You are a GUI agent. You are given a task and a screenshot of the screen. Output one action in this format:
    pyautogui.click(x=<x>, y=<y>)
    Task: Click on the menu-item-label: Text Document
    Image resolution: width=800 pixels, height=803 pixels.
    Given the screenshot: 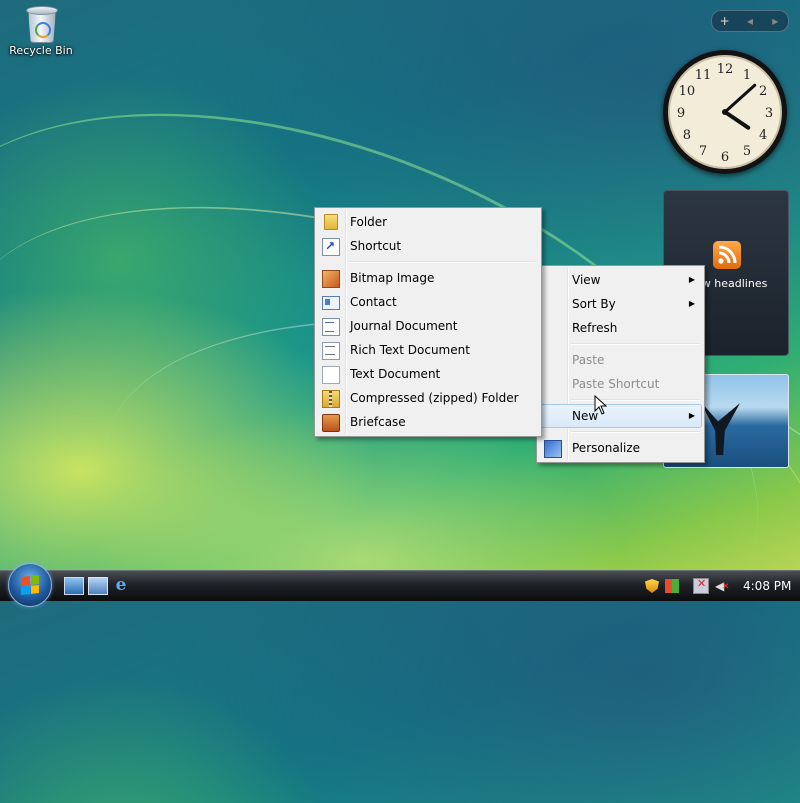 What is the action you would take?
    pyautogui.click(x=395, y=374)
    